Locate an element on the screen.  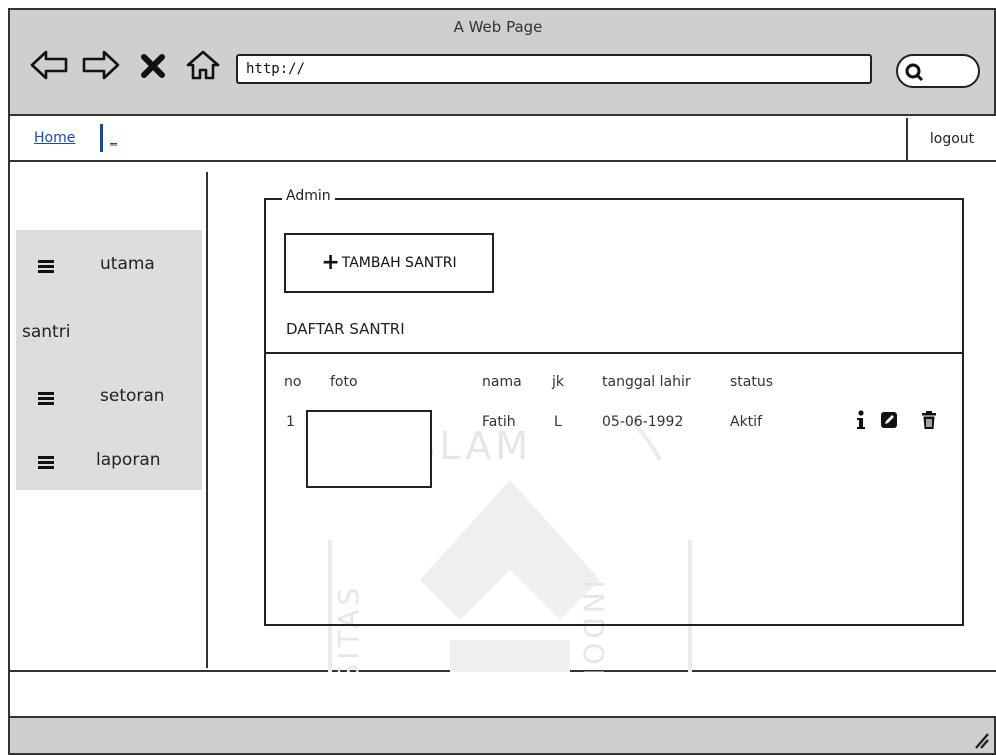
sidebar-item-laporan: laporan is located at coordinates (128, 460).